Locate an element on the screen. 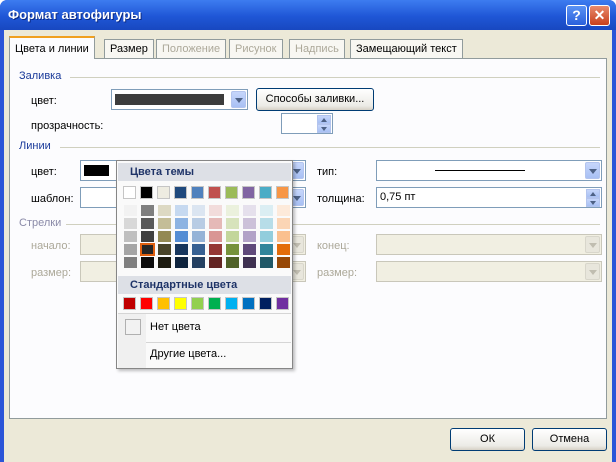  line-type-combo is located at coordinates (489, 170).